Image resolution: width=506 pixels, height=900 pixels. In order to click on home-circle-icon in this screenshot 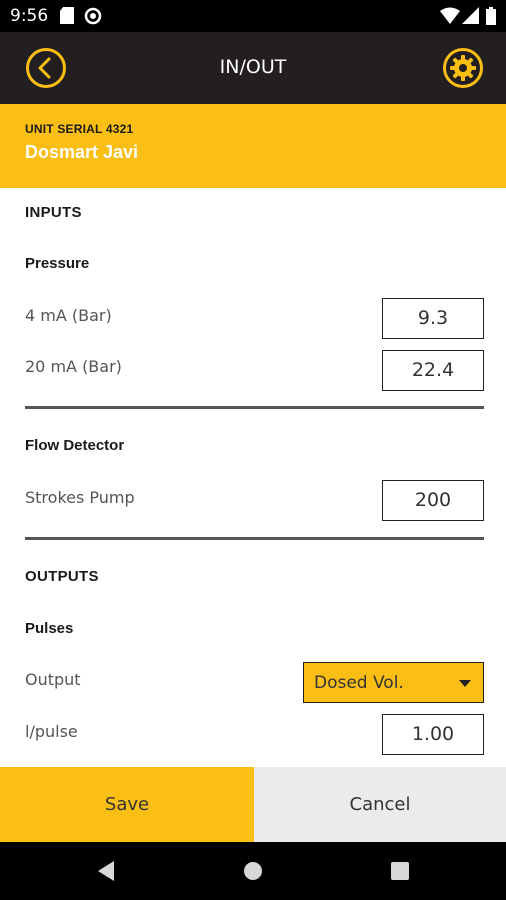, I will do `click(253, 871)`.